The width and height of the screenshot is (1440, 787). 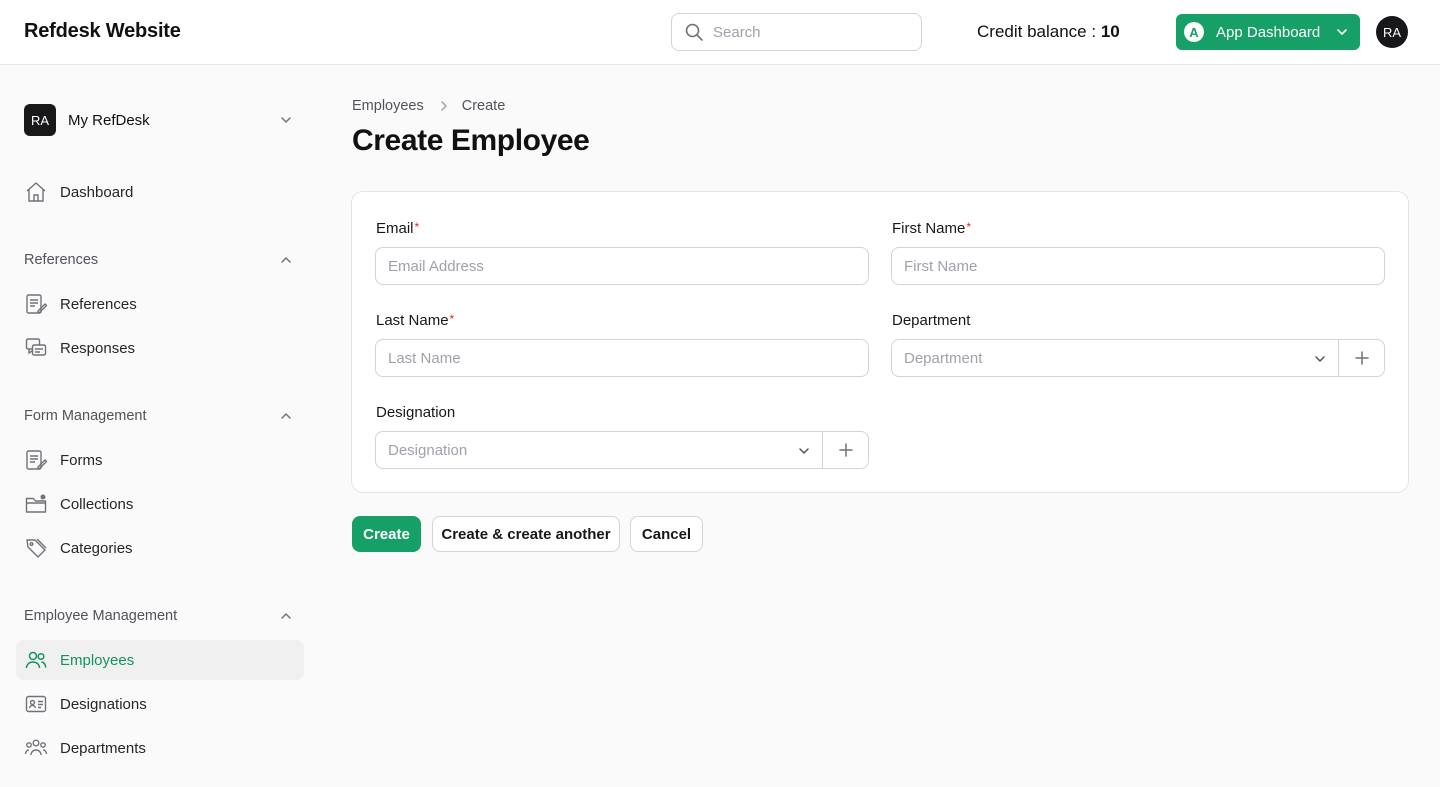 I want to click on sidebar-item-label: Forms, so click(x=81, y=460).